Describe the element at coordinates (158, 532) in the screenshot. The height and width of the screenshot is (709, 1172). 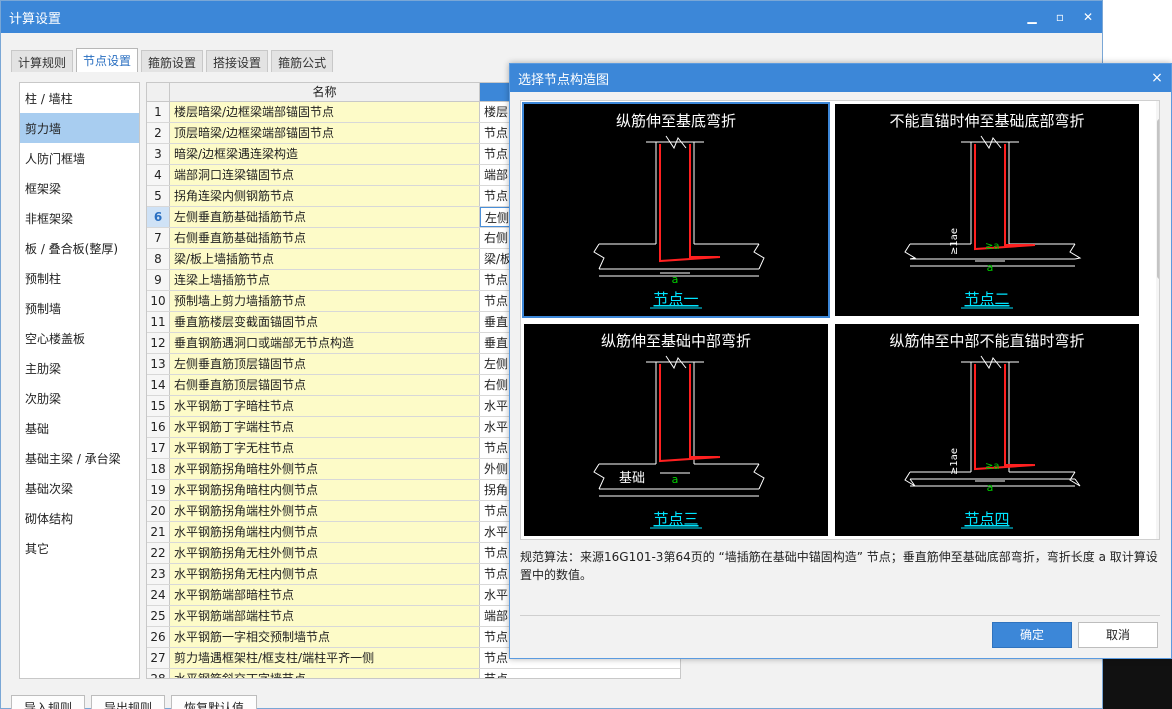
I see `row-number: 21` at that location.